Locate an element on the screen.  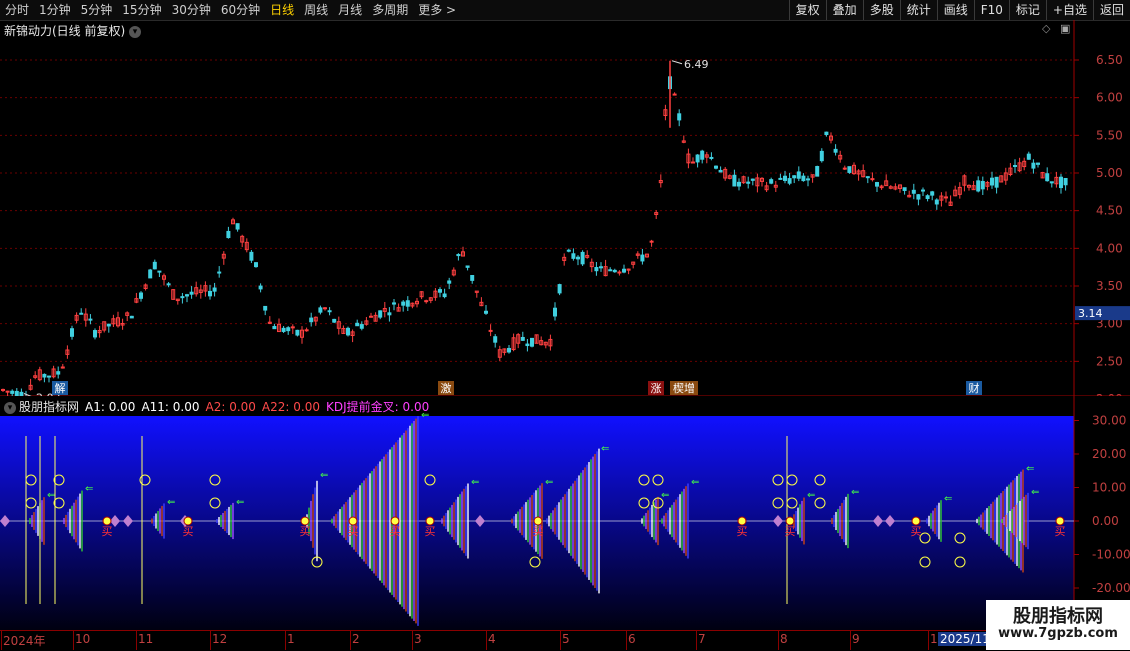
toolbar-button-5: F10 is located at coordinates (991, 10).